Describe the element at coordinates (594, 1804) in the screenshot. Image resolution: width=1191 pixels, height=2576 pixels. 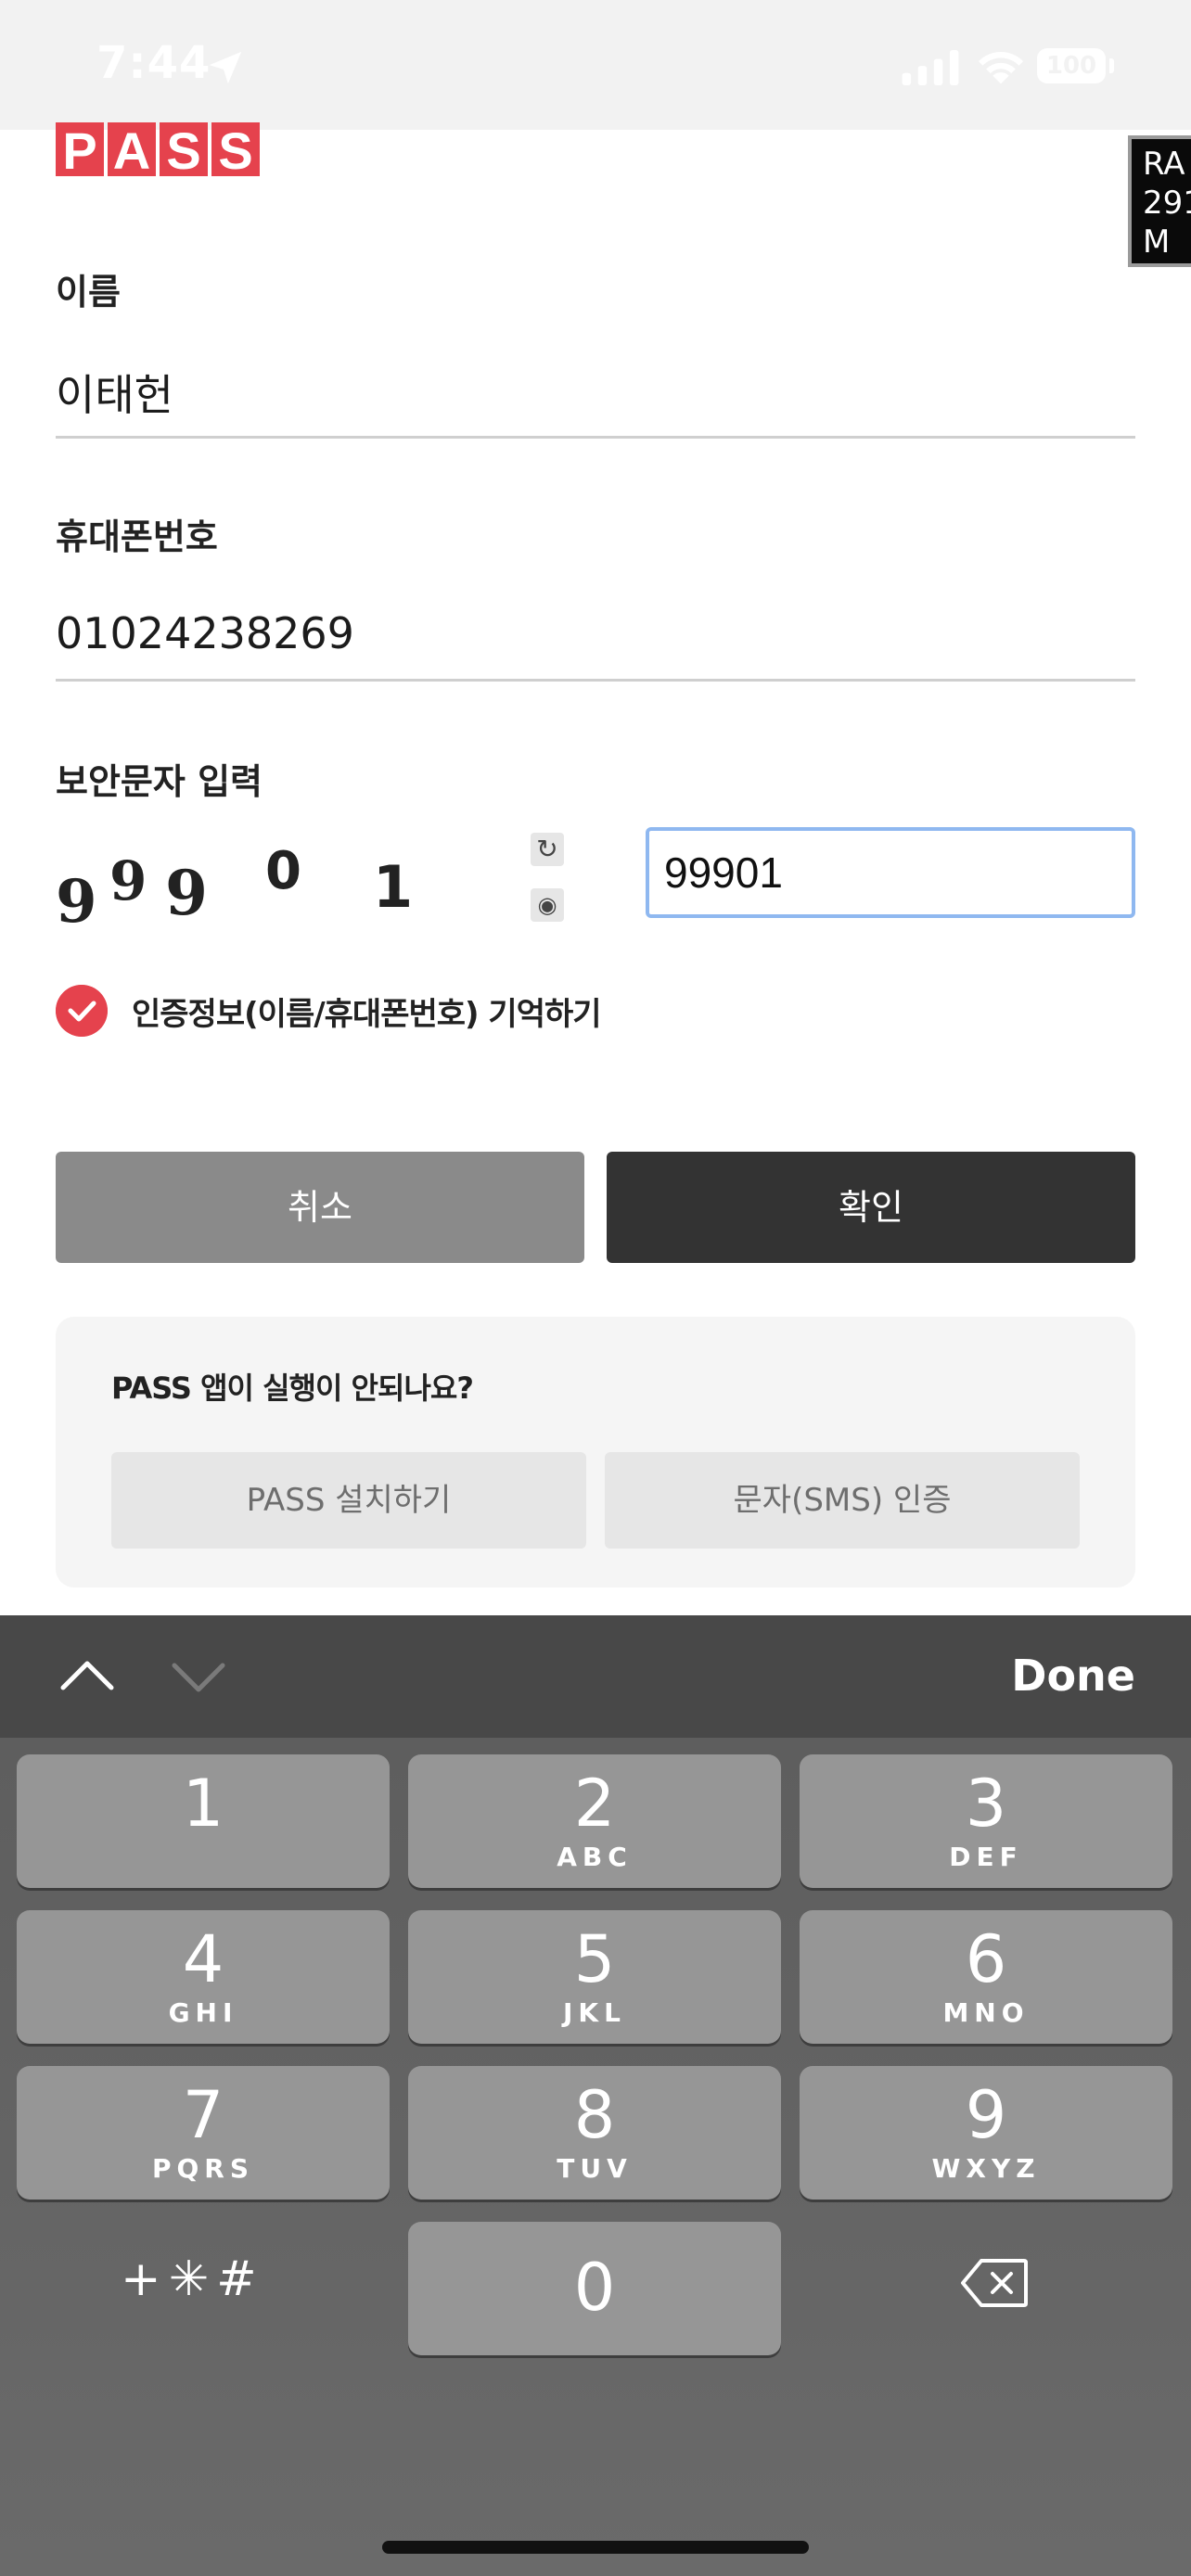
I see `key-number: 2` at that location.